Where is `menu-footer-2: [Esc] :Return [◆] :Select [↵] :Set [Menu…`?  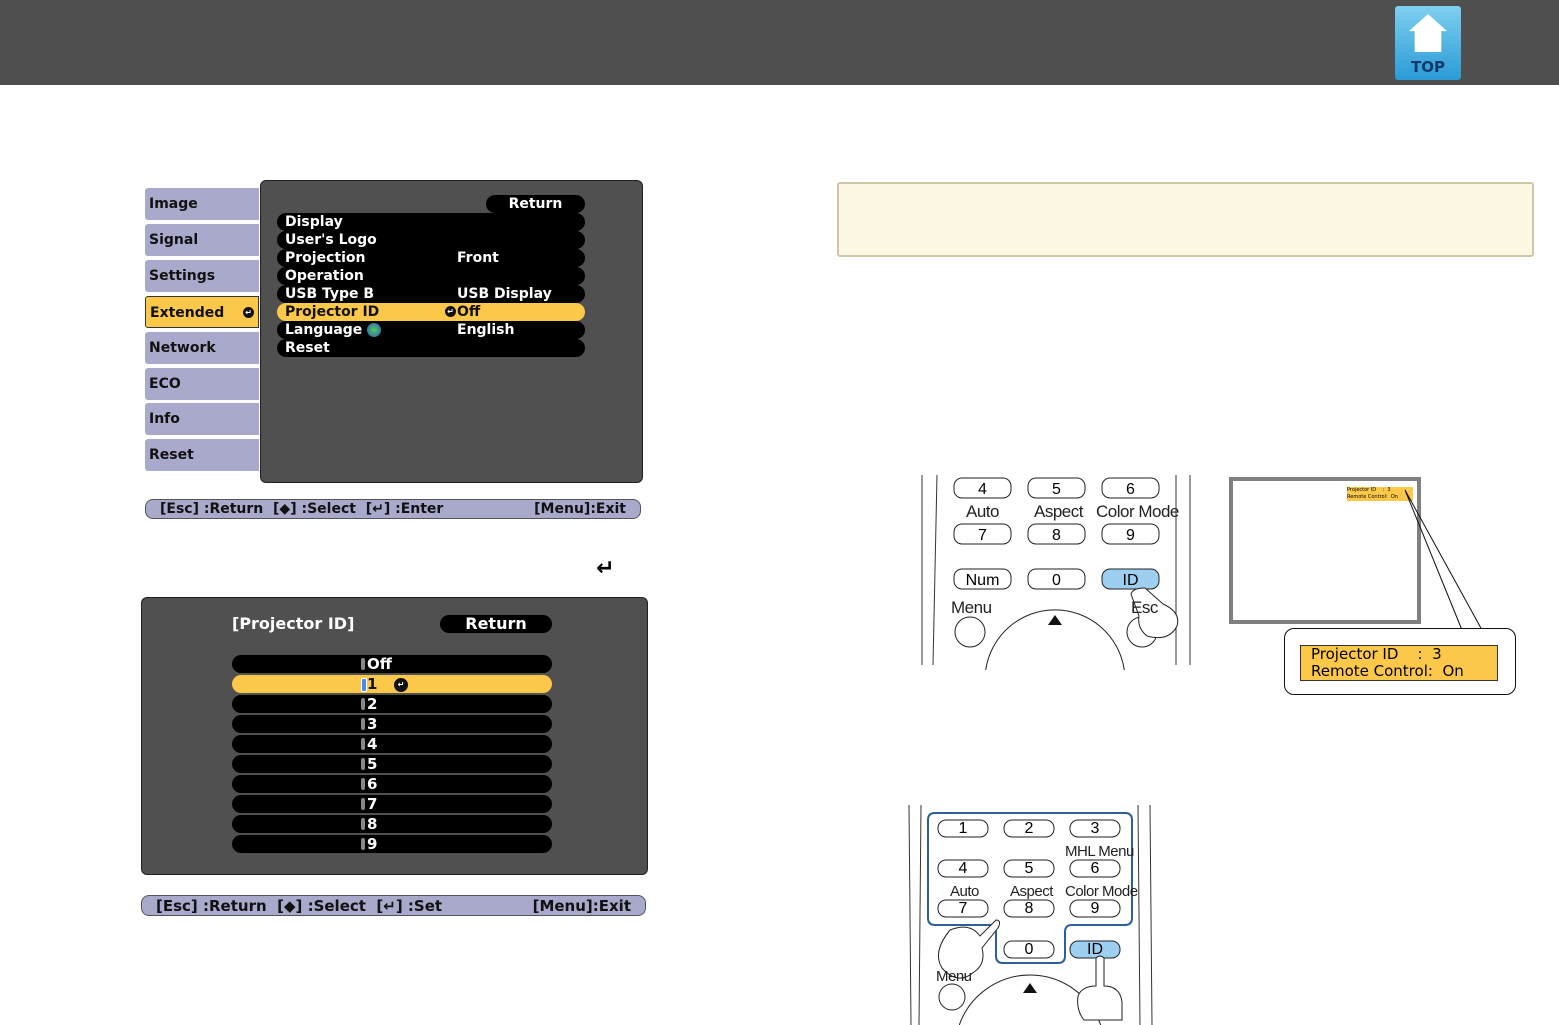 menu-footer-2: [Esc] :Return [◆] :Select [↵] :Set [Menu… is located at coordinates (393, 905).